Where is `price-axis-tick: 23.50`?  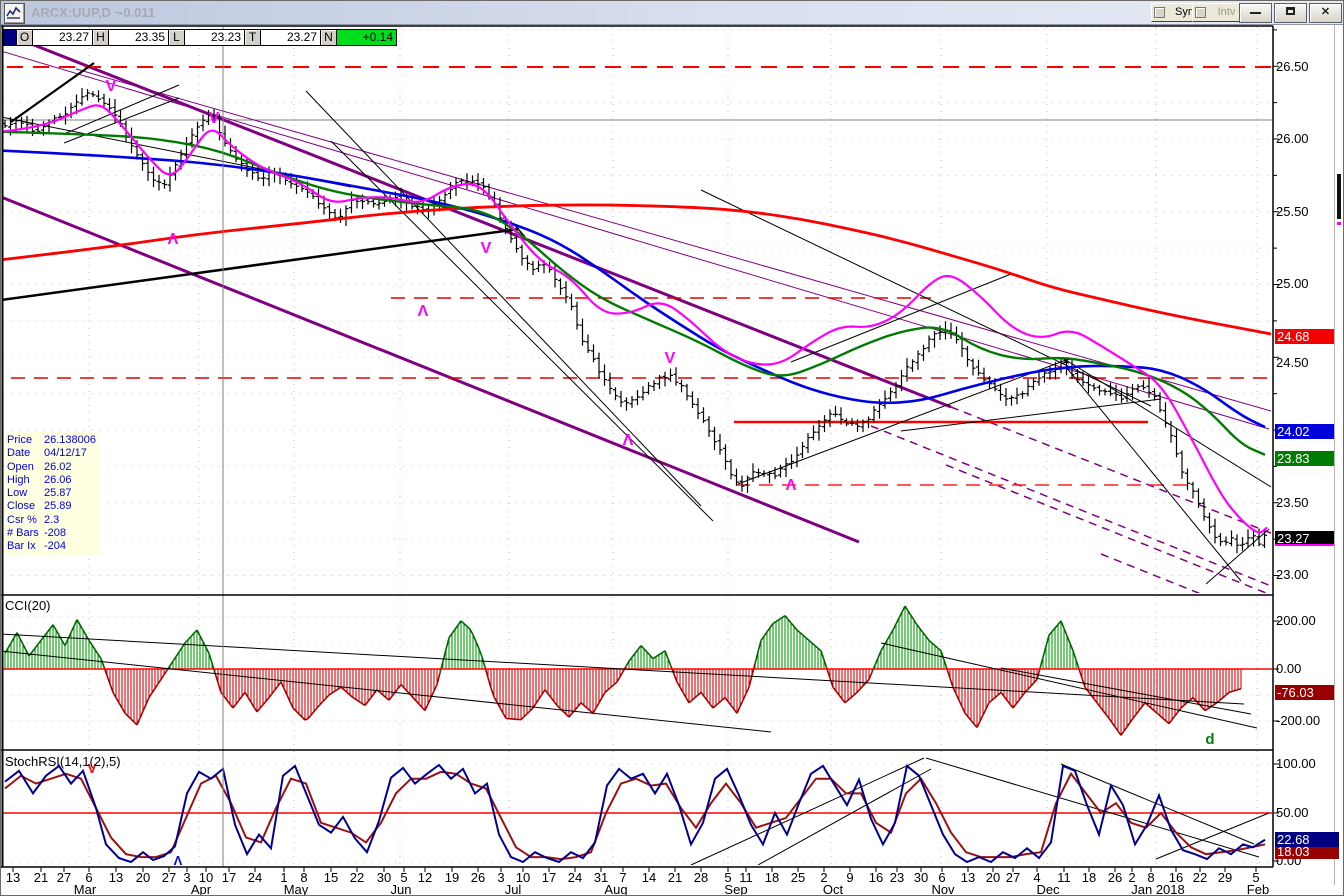 price-axis-tick: 23.50 is located at coordinates (1292, 502).